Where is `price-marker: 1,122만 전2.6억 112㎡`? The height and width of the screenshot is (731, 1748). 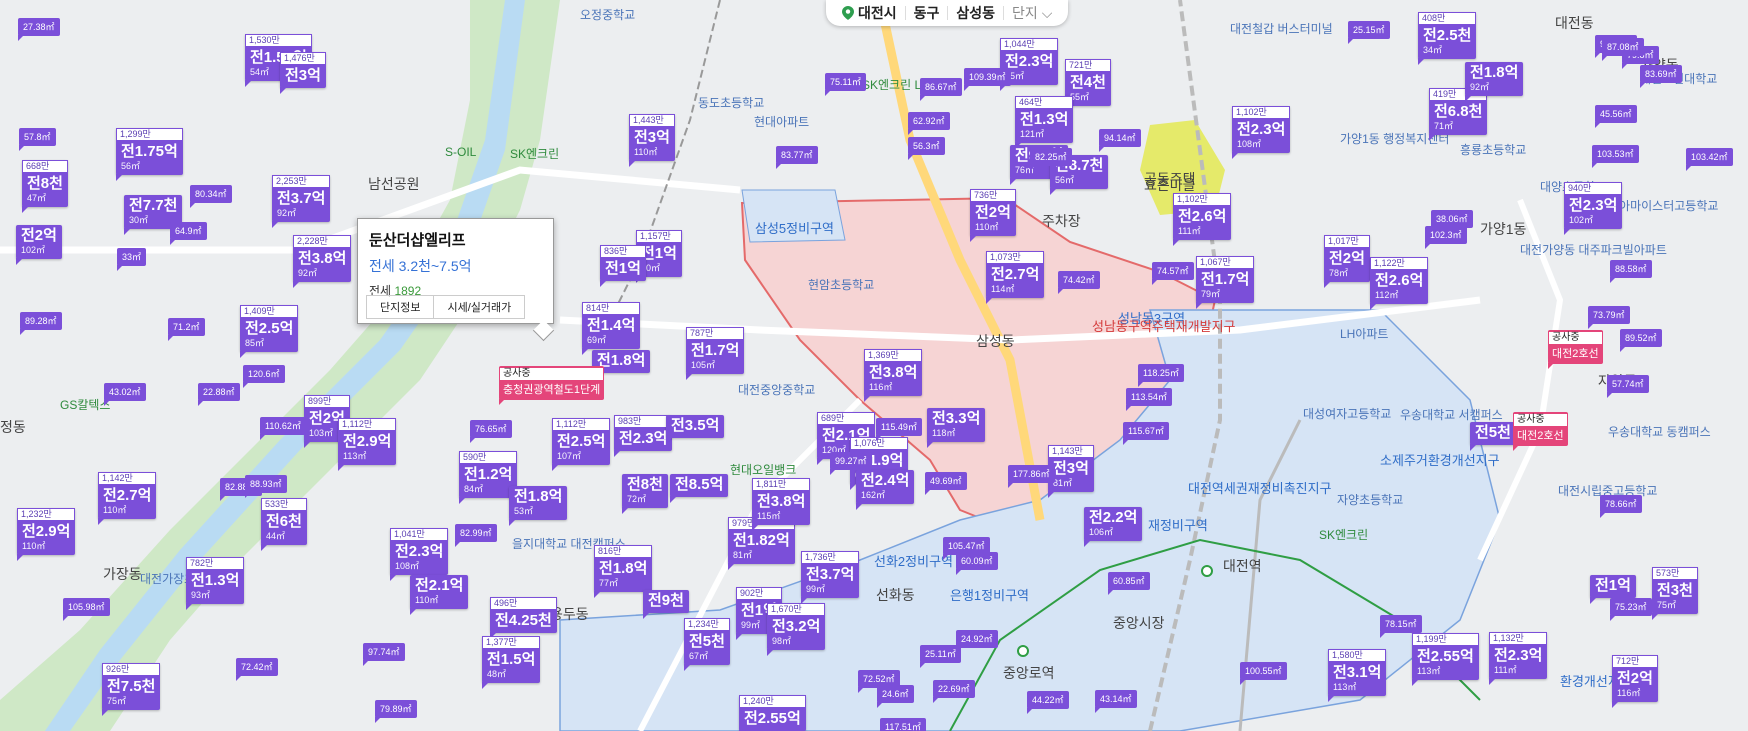 price-marker: 1,122만 전2.6억 112㎡ is located at coordinates (1399, 283).